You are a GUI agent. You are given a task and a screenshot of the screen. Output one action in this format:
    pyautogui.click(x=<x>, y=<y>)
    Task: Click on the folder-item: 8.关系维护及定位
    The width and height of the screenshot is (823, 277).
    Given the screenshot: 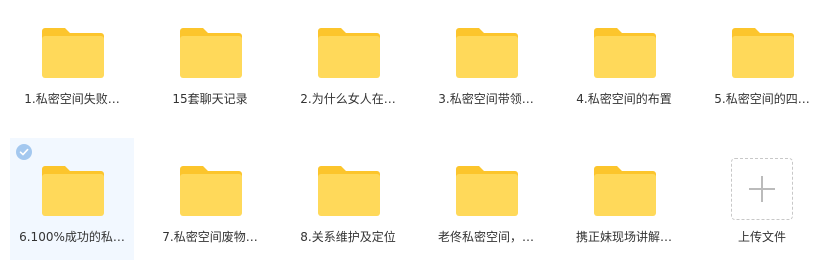 What is the action you would take?
    pyautogui.click(x=348, y=199)
    